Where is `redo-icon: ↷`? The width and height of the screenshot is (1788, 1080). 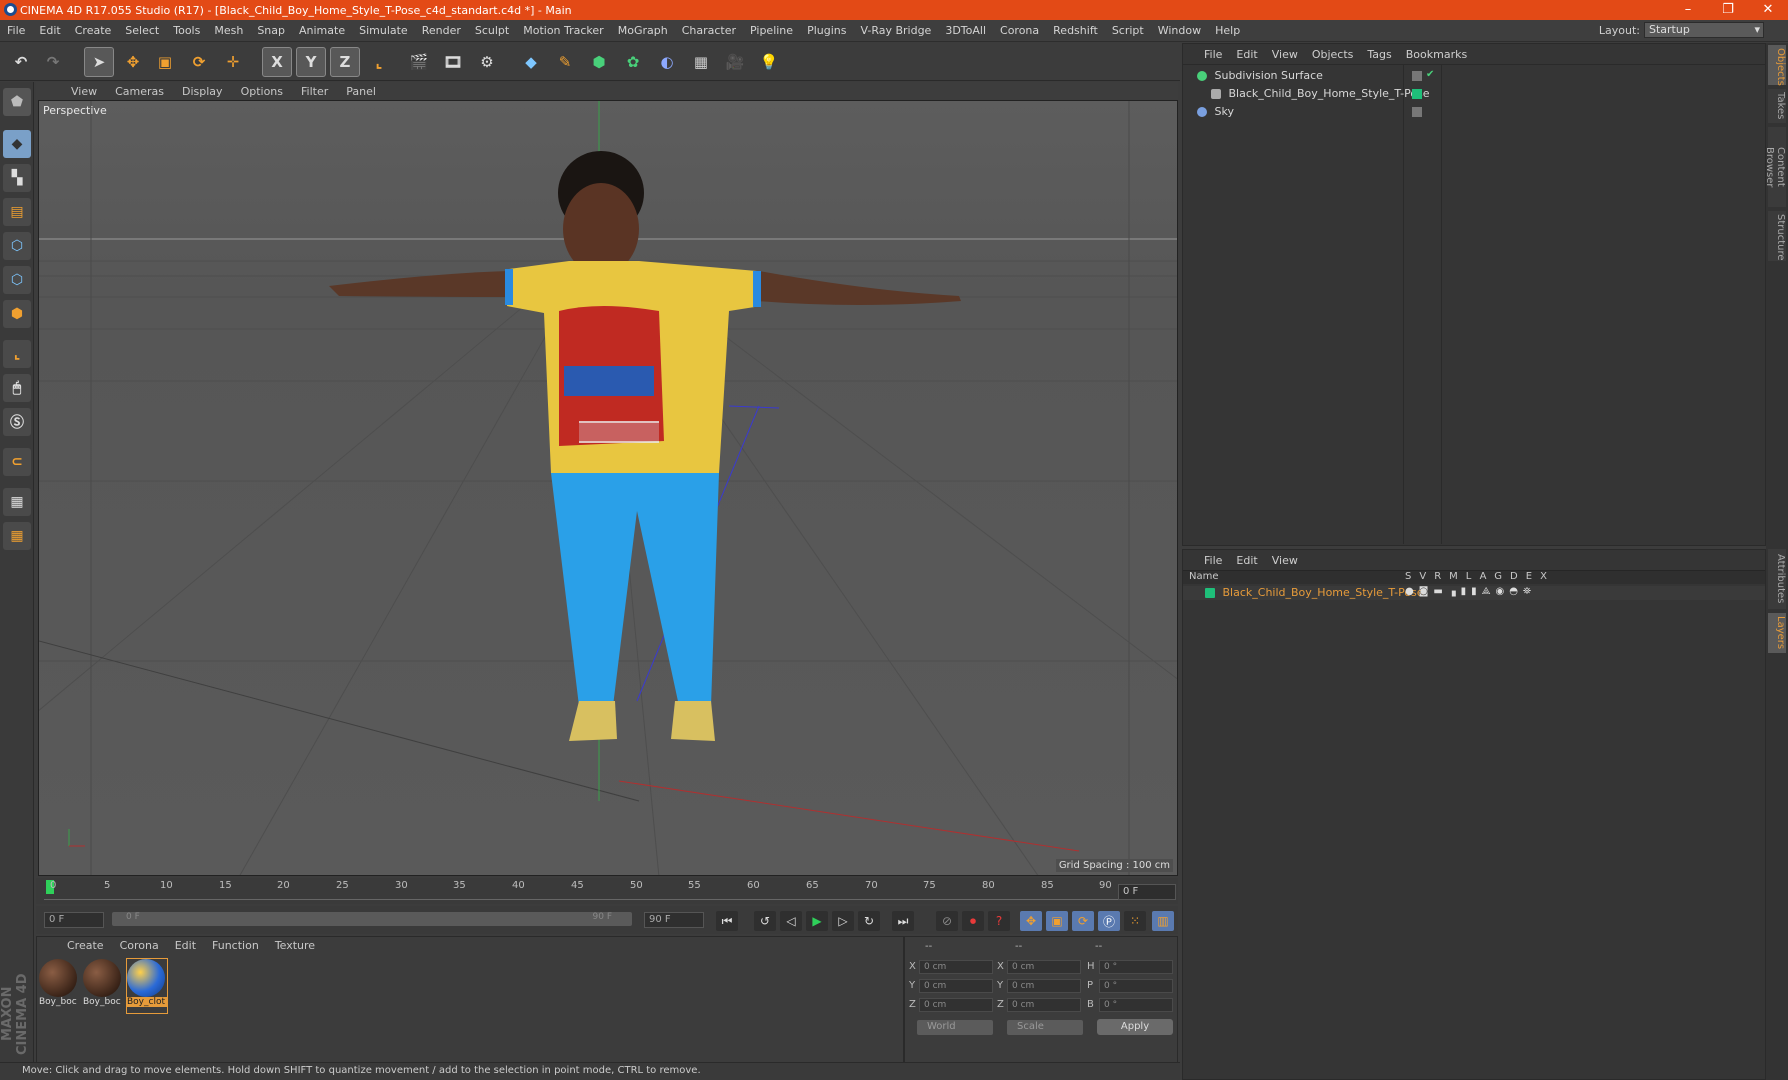
redo-icon: ↷ is located at coordinates (53, 62).